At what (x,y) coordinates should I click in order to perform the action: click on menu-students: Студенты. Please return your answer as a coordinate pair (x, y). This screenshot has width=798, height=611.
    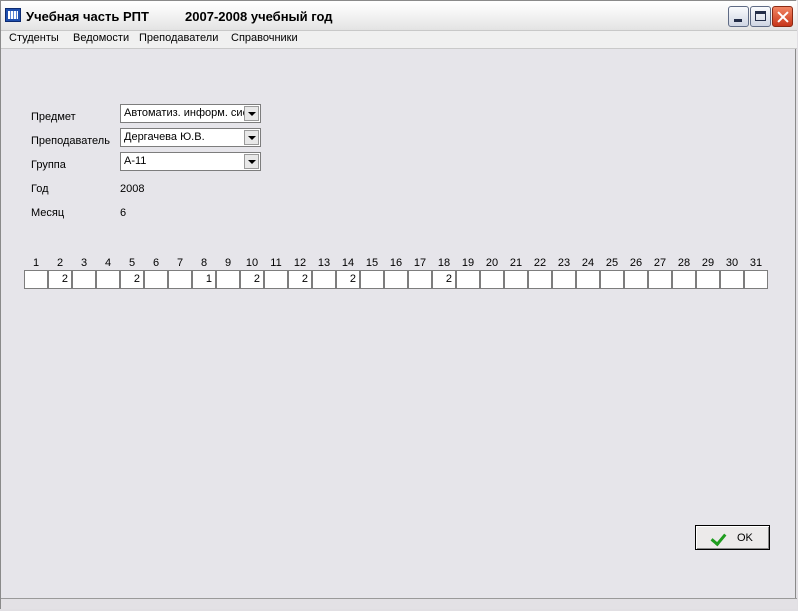
    Looking at the image, I should click on (34, 38).